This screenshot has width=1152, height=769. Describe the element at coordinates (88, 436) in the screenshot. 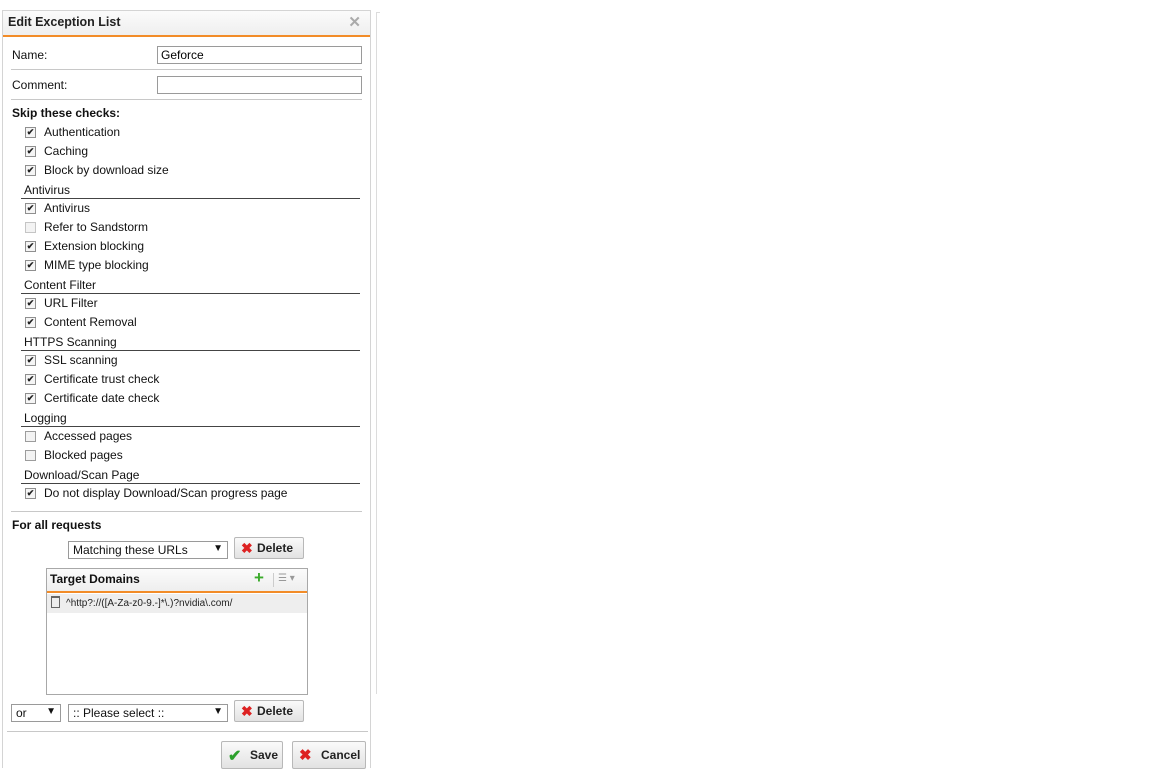

I see `checkbox-label: Accessed pages` at that location.